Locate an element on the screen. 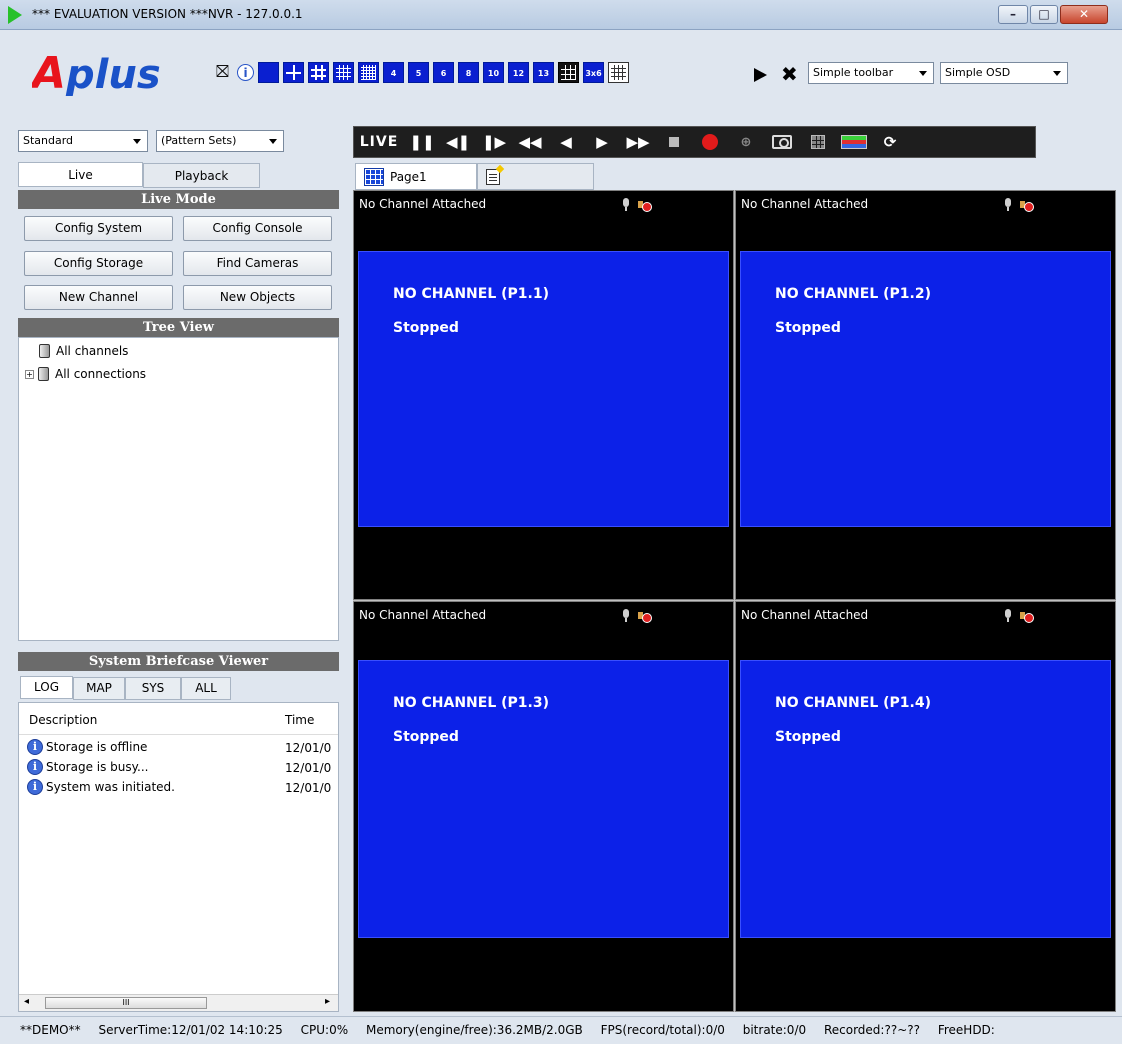 The width and height of the screenshot is (1122, 1044). toolbar-style-select: Simple toolbar is located at coordinates (871, 73).